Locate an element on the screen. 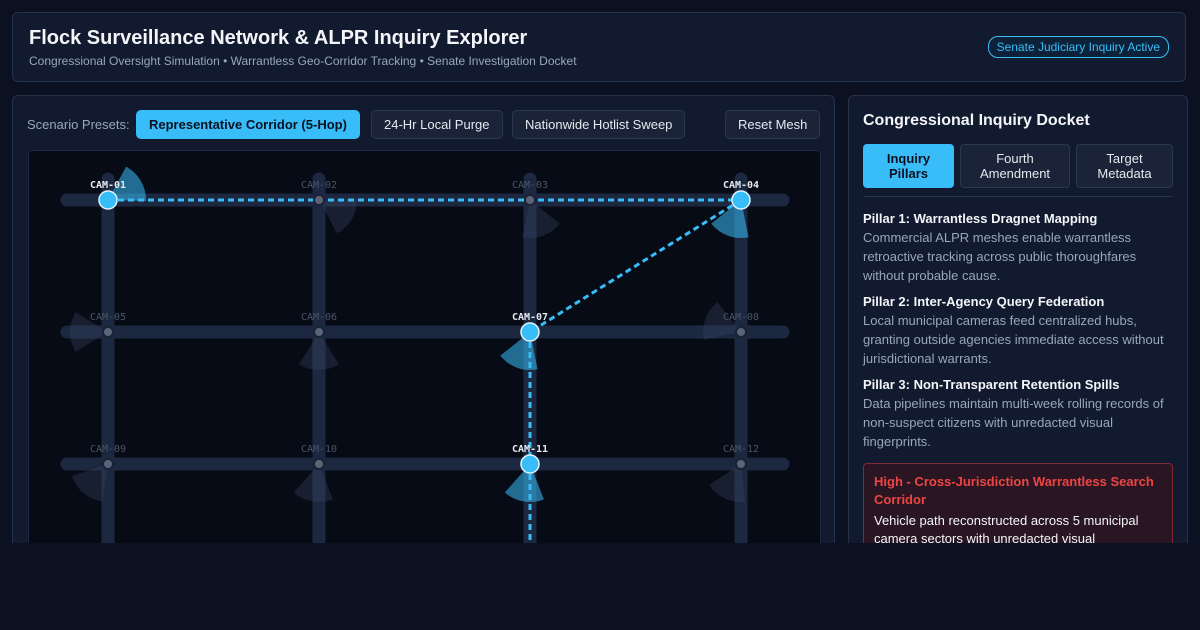 The height and width of the screenshot is (630, 1200). reset-mesh-button: Reset Mesh is located at coordinates (773, 124).